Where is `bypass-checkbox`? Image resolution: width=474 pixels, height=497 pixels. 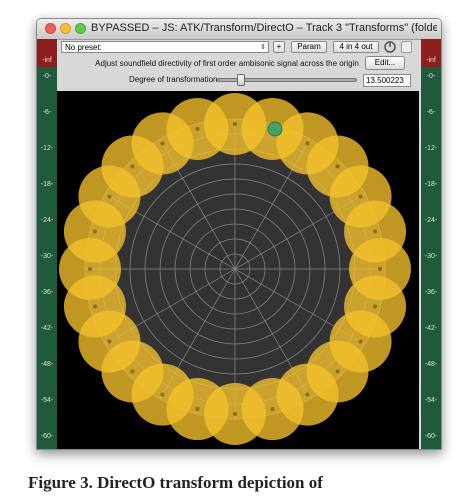
bypass-checkbox is located at coordinates (406, 47).